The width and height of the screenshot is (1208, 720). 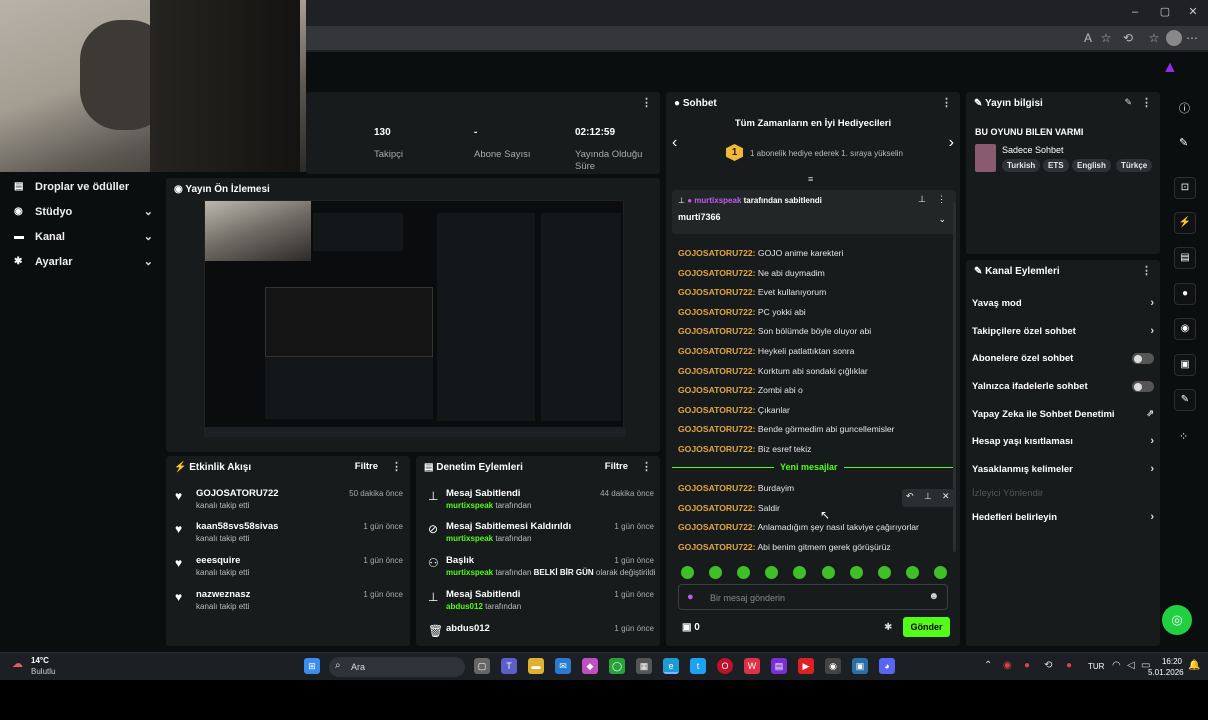 What do you see at coordinates (366, 466) in the screenshot?
I see `activity-filter-button: Filtre` at bounding box center [366, 466].